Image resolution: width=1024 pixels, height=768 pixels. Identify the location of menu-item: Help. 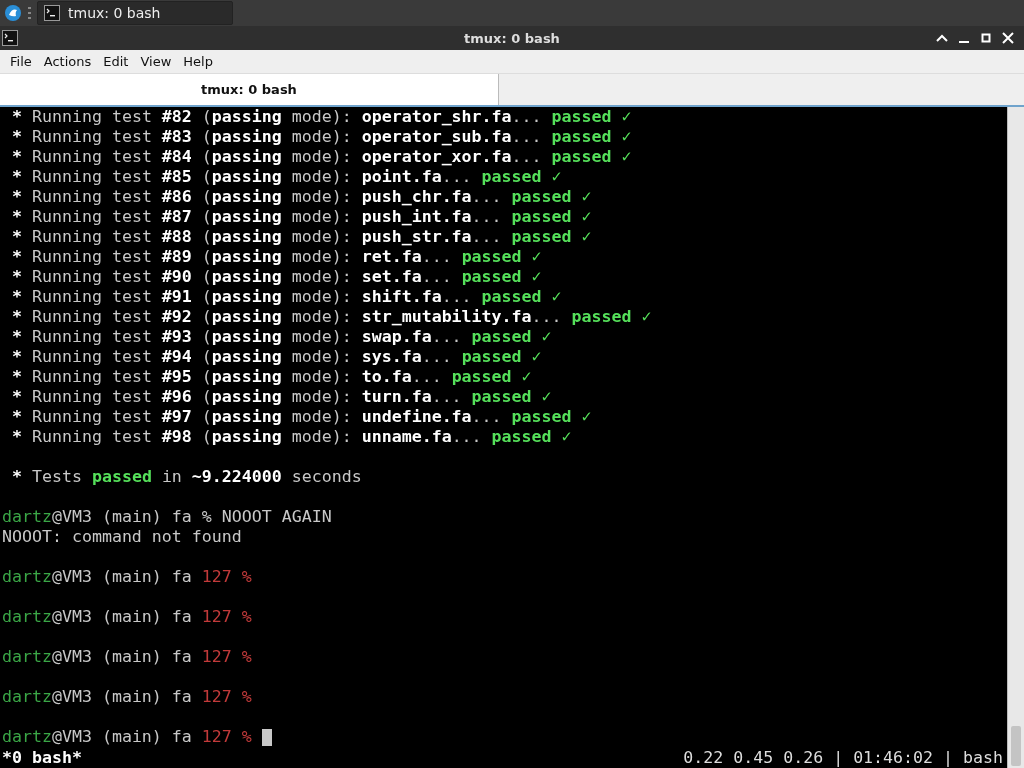
(198, 61).